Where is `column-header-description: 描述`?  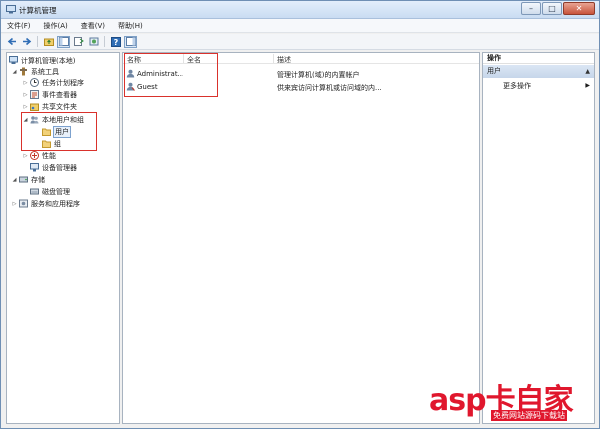 column-header-description: 描述 is located at coordinates (284, 60).